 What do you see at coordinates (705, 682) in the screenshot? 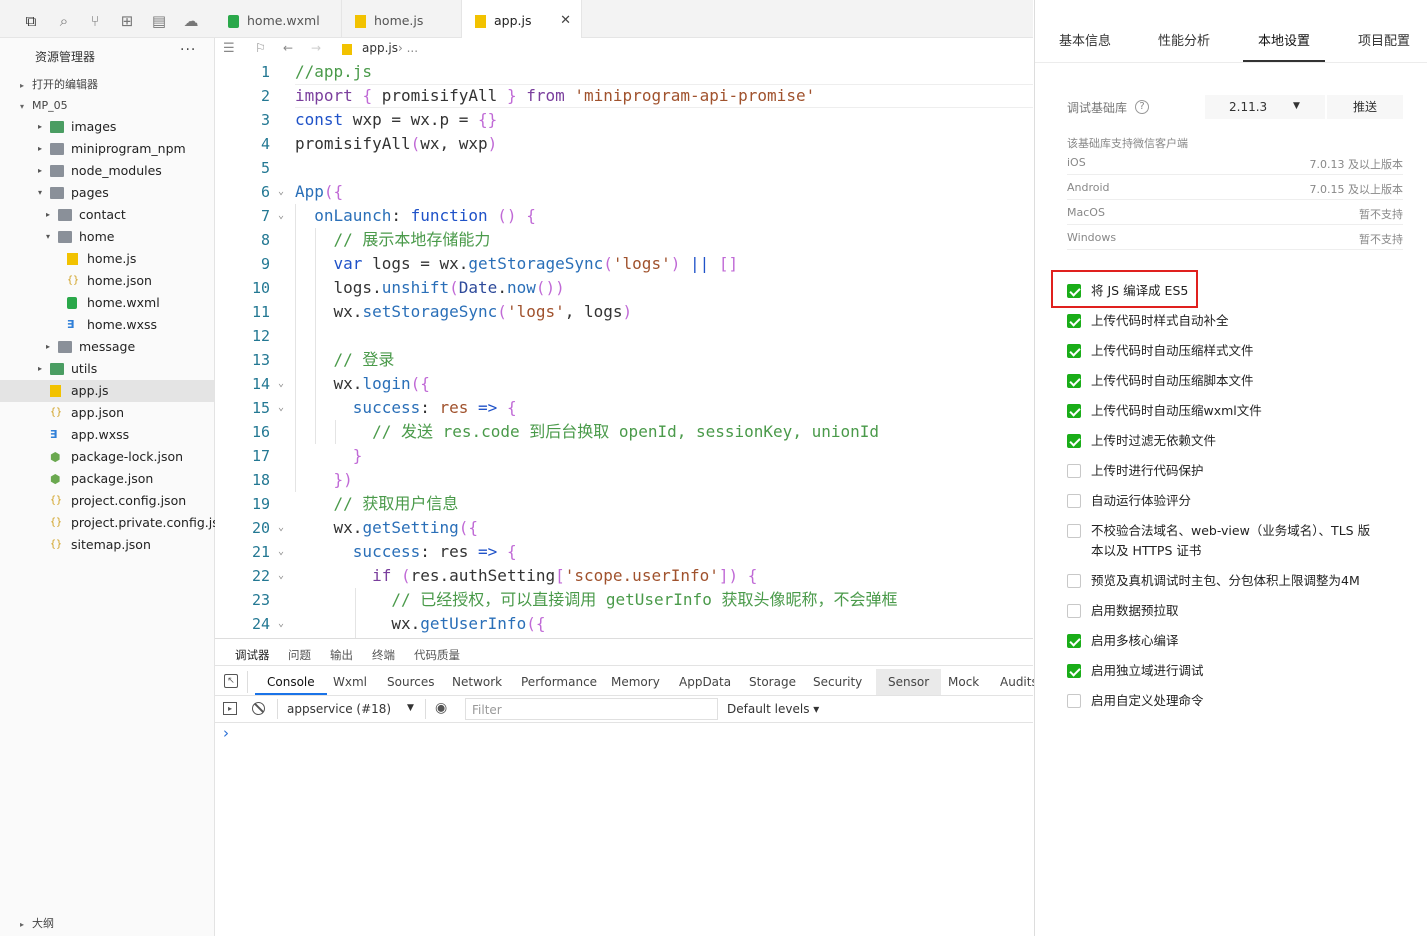
I see `devtools-tab-appdata: AppData` at bounding box center [705, 682].